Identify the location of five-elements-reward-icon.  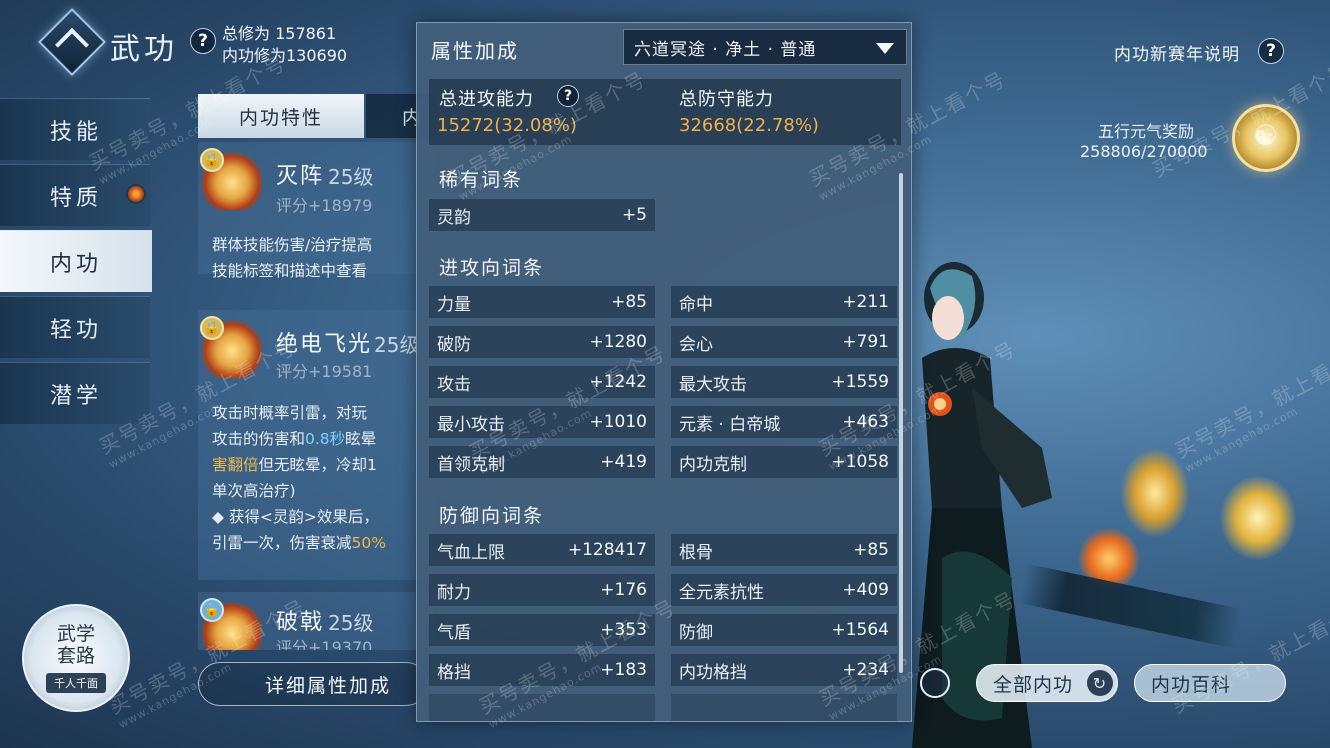
(1266, 138).